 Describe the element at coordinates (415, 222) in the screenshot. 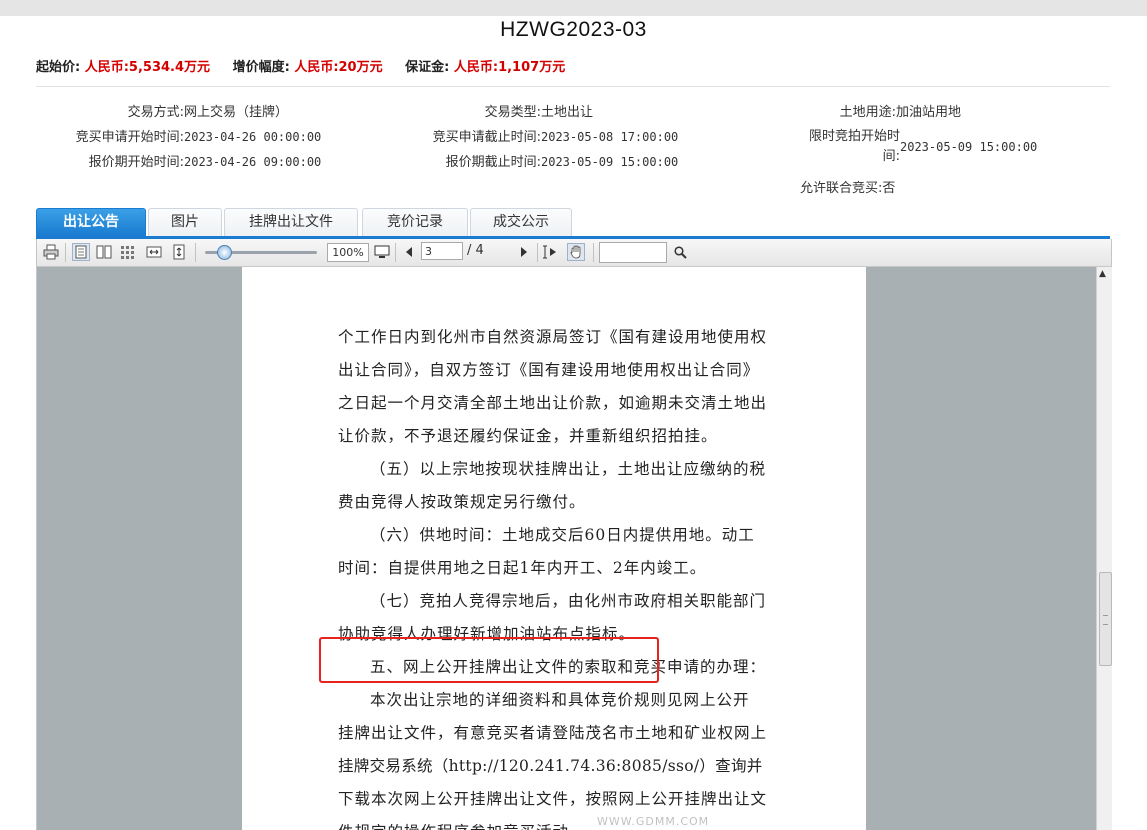

I see `tab-bid-records: 竞价记录` at that location.